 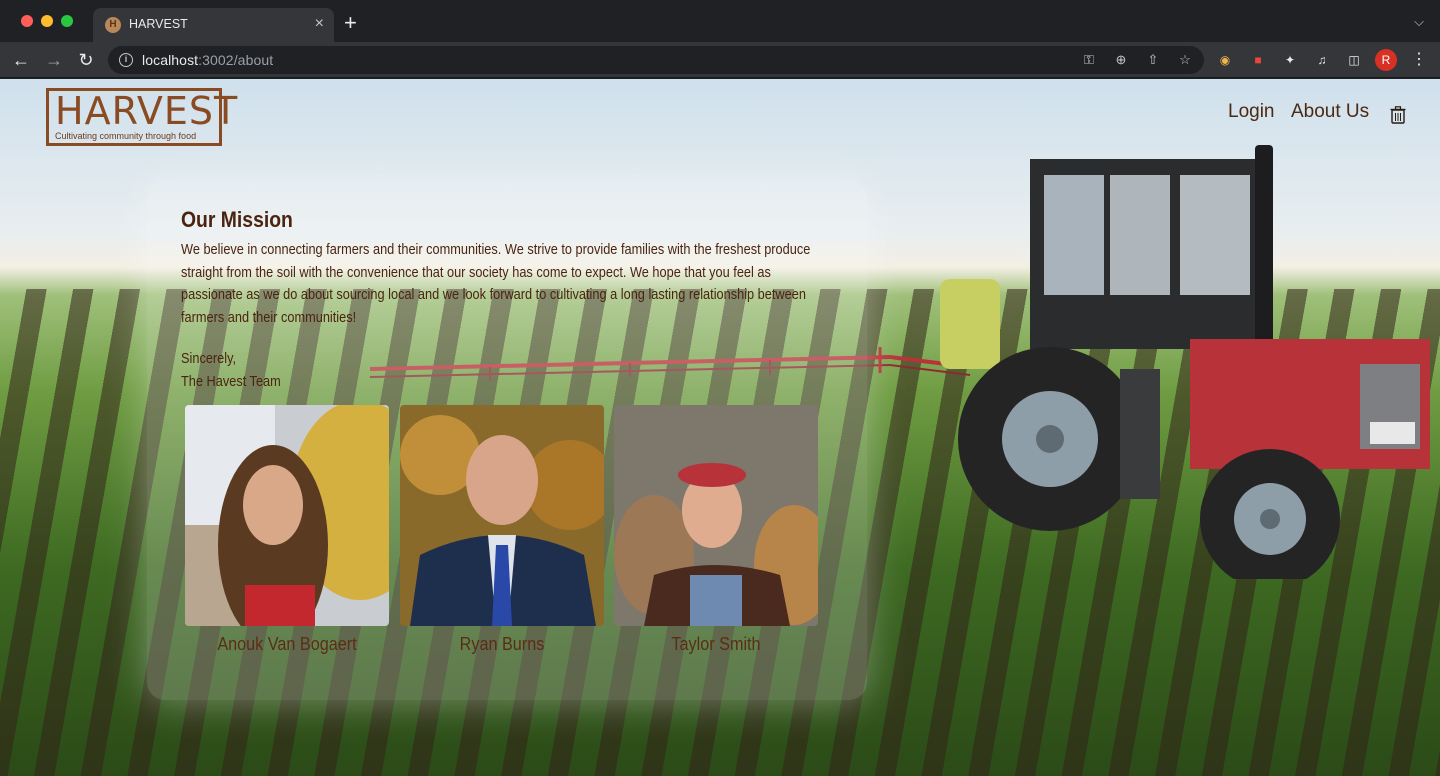 What do you see at coordinates (287, 515) in the screenshot?
I see `team-photo-anouk` at bounding box center [287, 515].